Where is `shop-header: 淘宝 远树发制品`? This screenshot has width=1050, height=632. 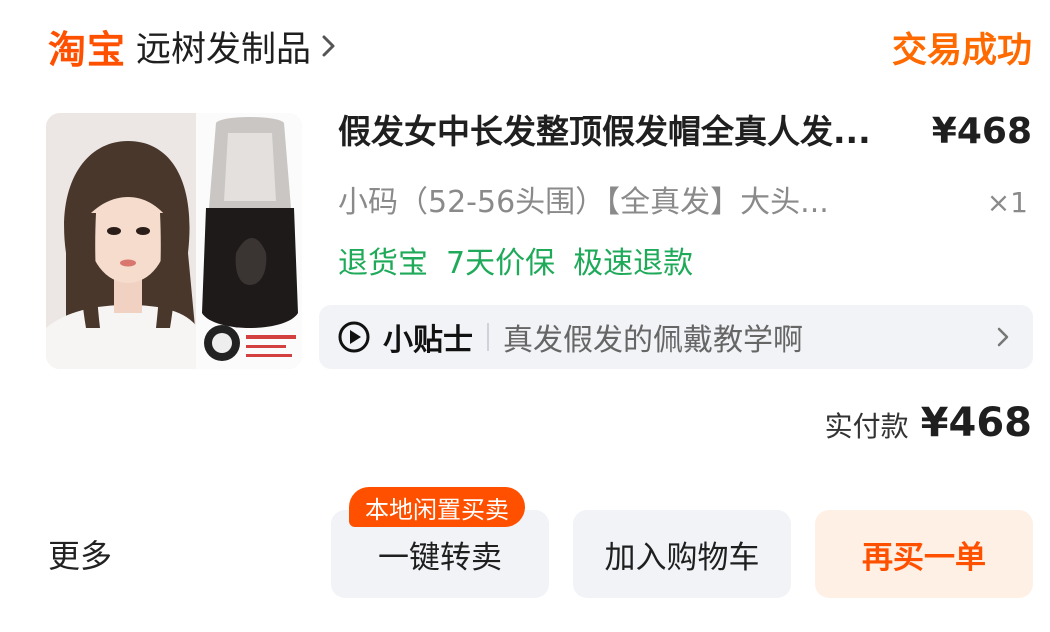
shop-header: 淘宝 远树发制品 is located at coordinates (193, 46).